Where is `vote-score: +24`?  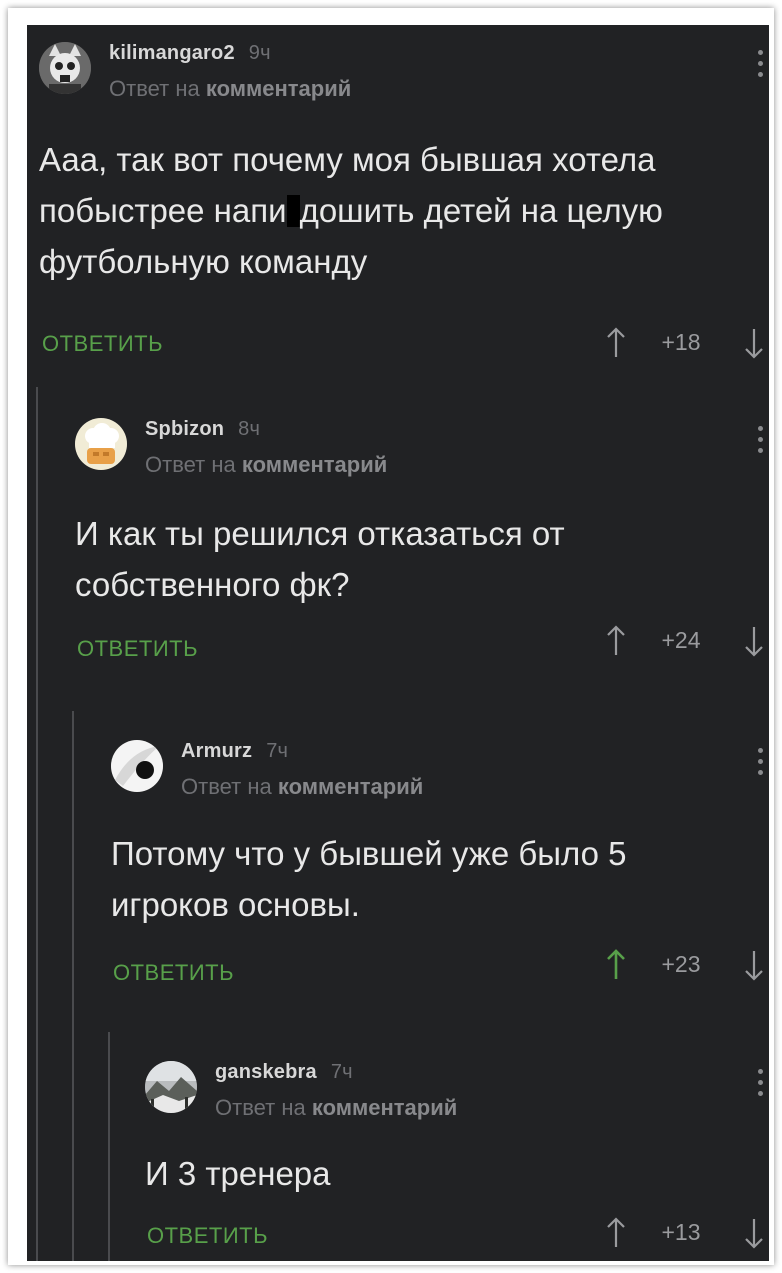 vote-score: +24 is located at coordinates (681, 640).